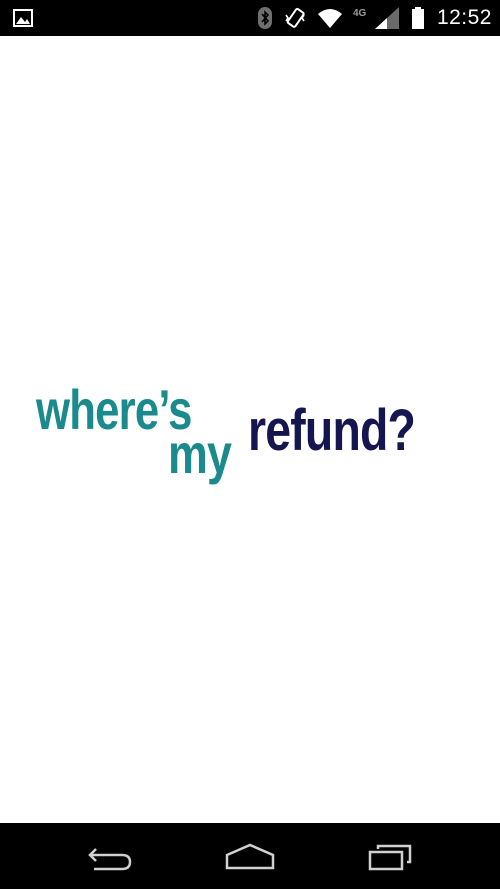 The height and width of the screenshot is (889, 500). What do you see at coordinates (332, 430) in the screenshot?
I see `logo-refund: refund?` at bounding box center [332, 430].